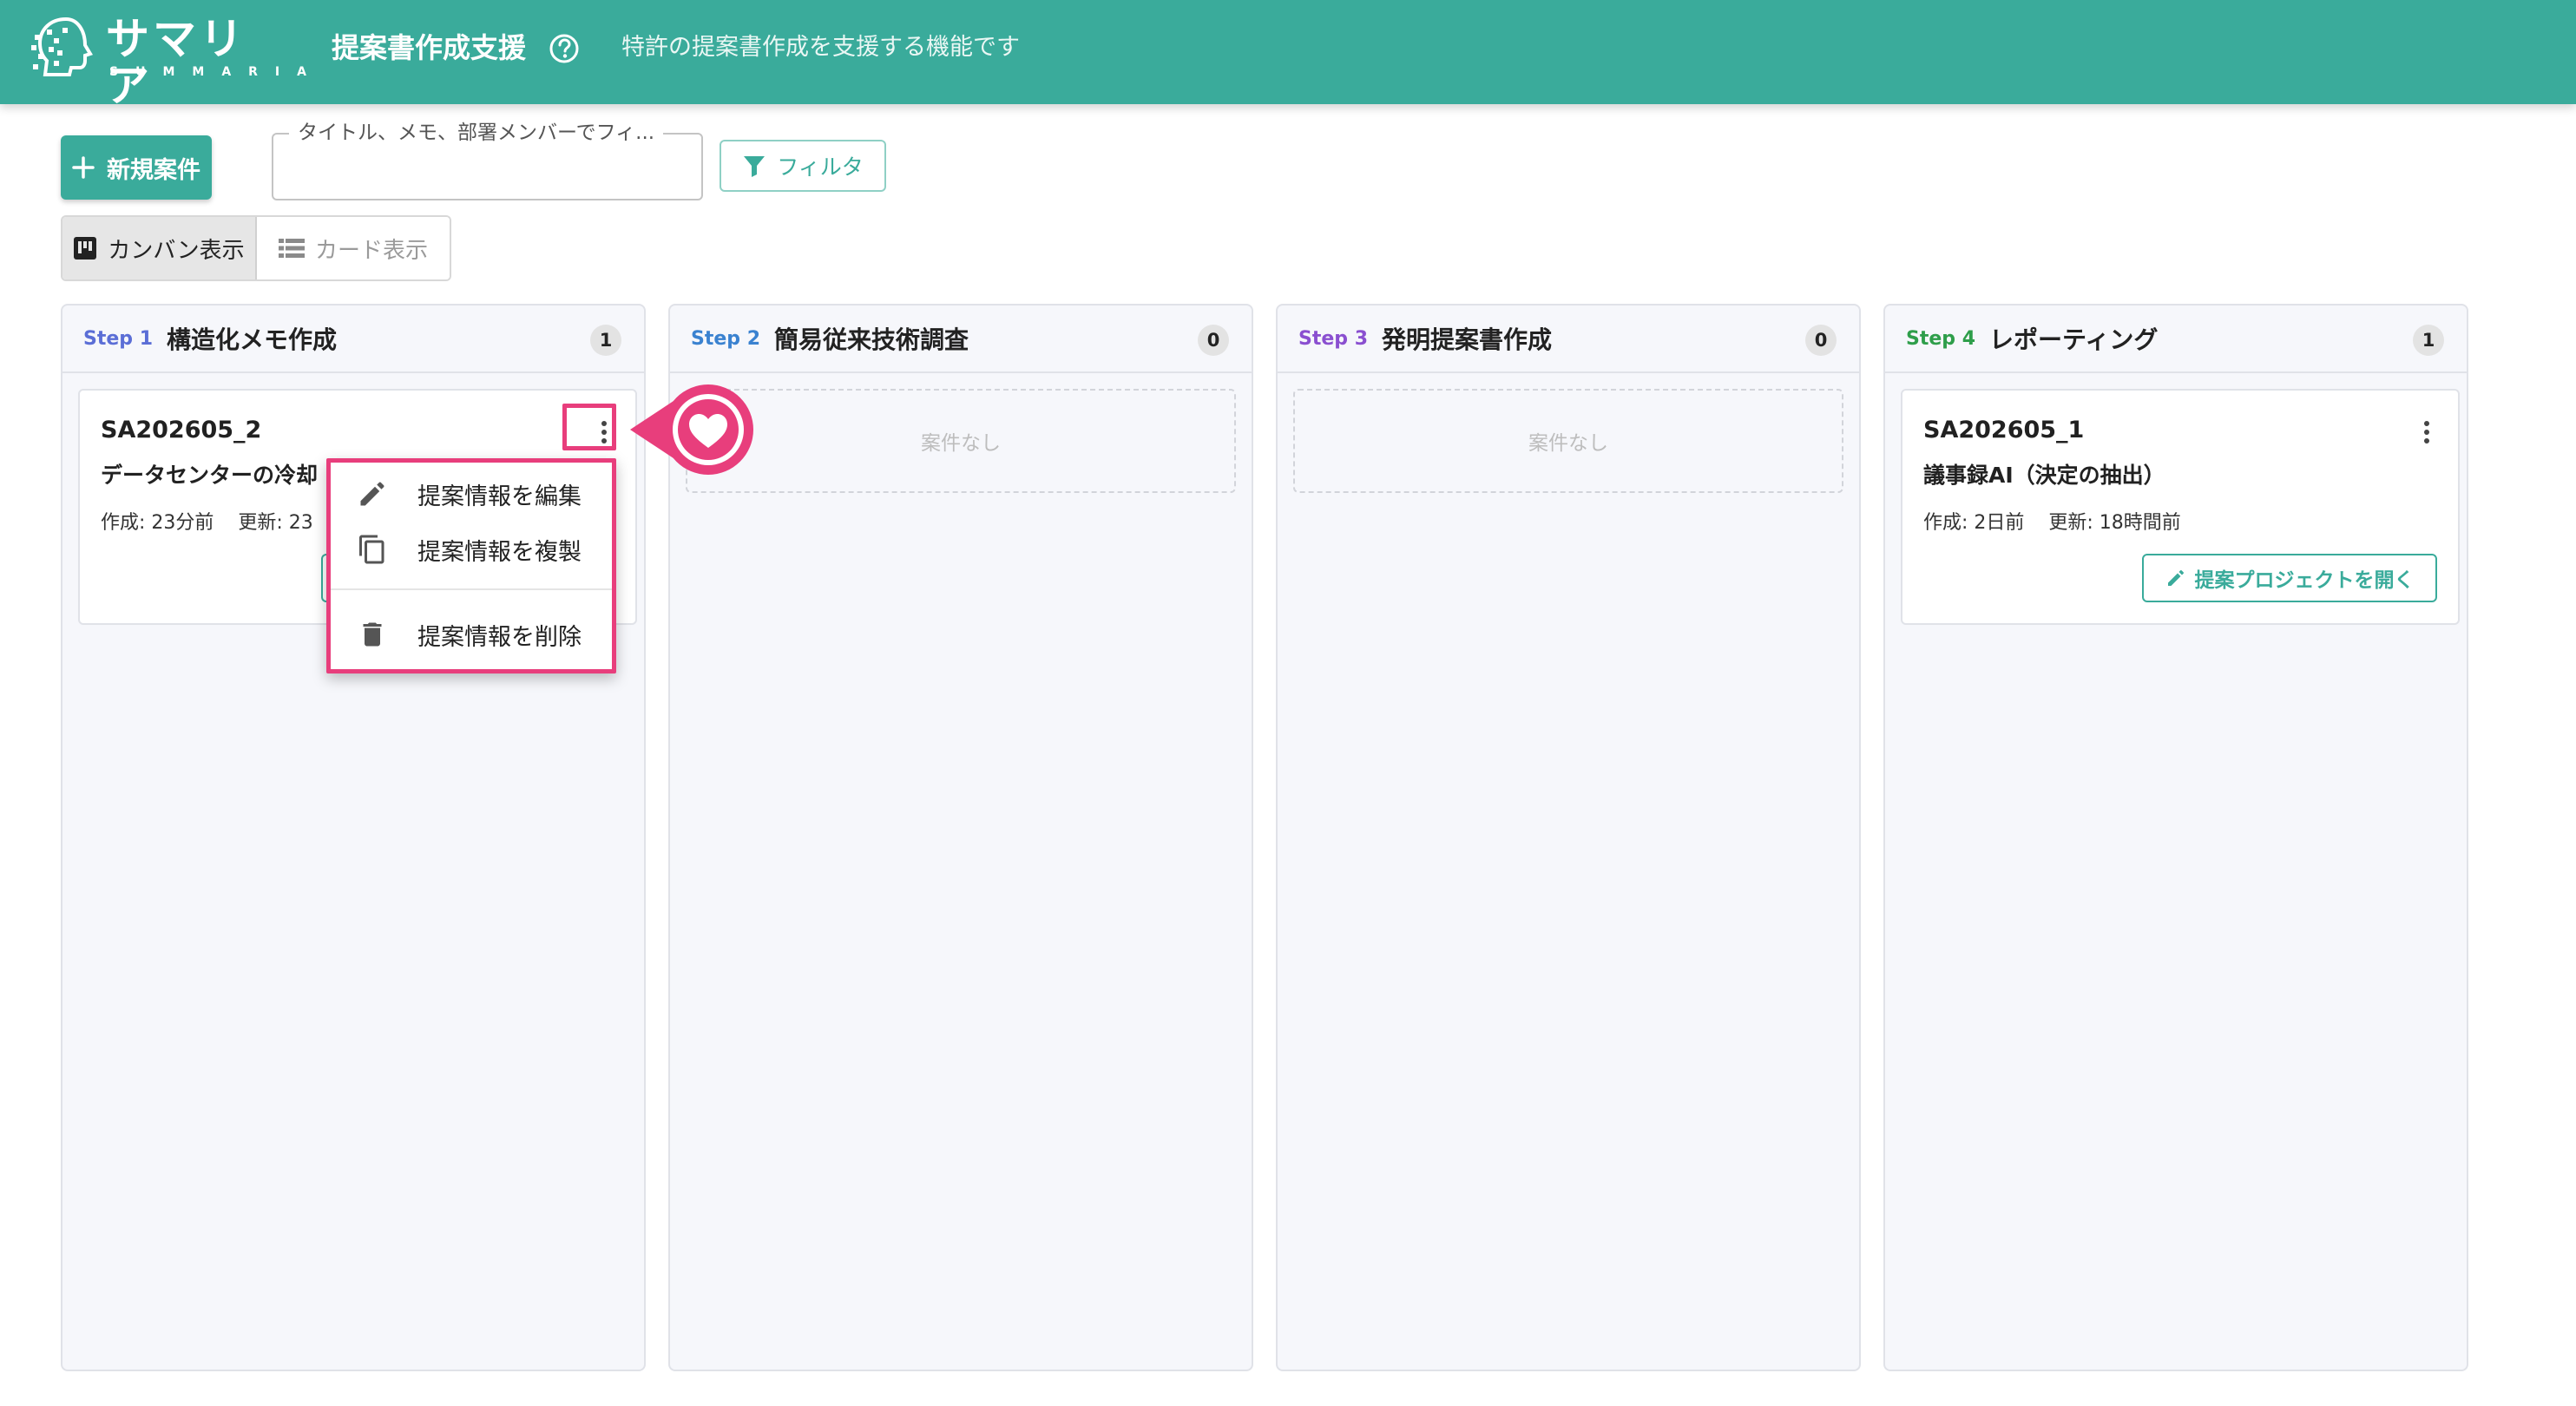 This screenshot has height=1406, width=2576. What do you see at coordinates (153, 170) in the screenshot?
I see `new-case-label: 新規案件` at bounding box center [153, 170].